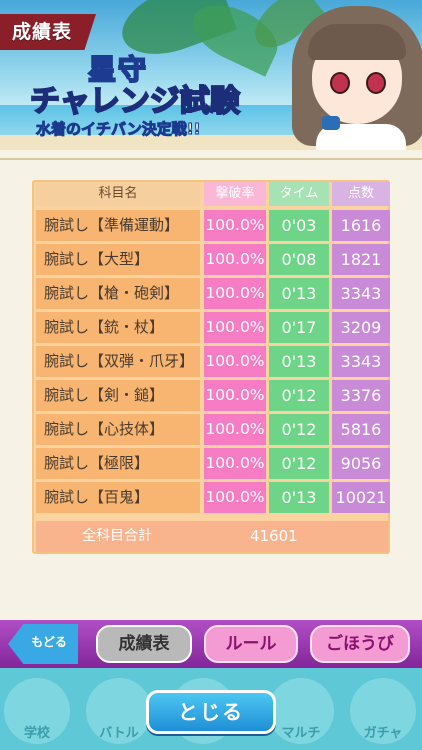  What do you see at coordinates (299, 259) in the screenshot?
I see `clear-time: 0'08` at bounding box center [299, 259].